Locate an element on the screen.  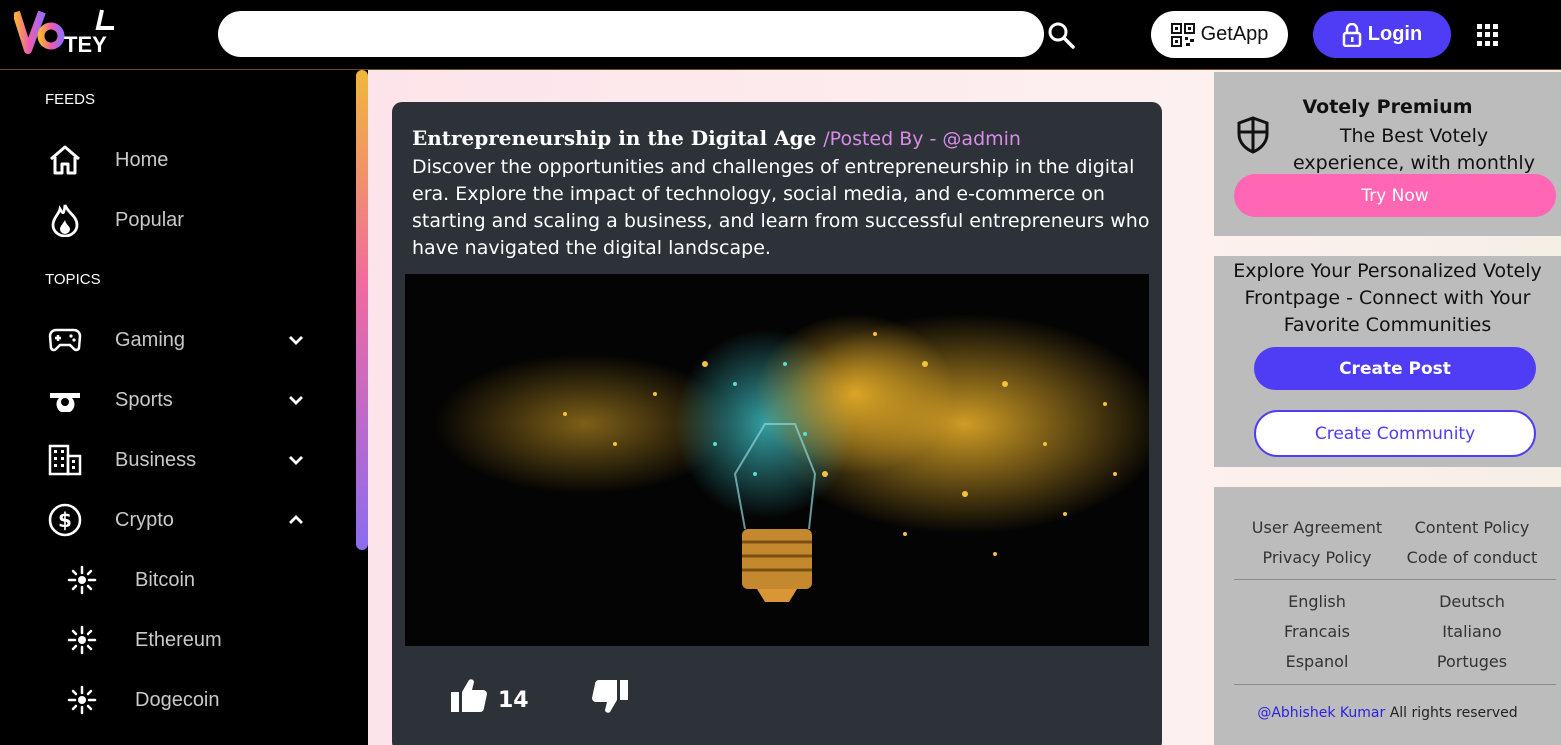
sidebar-item-label: Crypto is located at coordinates (144, 519).